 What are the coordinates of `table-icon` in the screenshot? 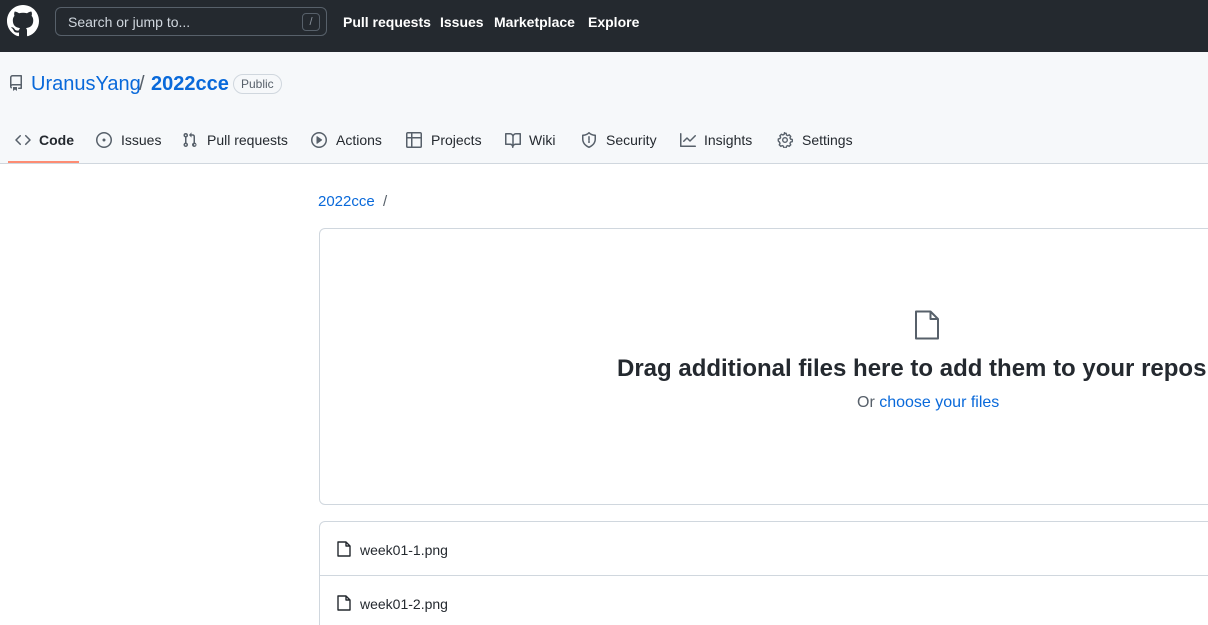 It's located at (414, 140).